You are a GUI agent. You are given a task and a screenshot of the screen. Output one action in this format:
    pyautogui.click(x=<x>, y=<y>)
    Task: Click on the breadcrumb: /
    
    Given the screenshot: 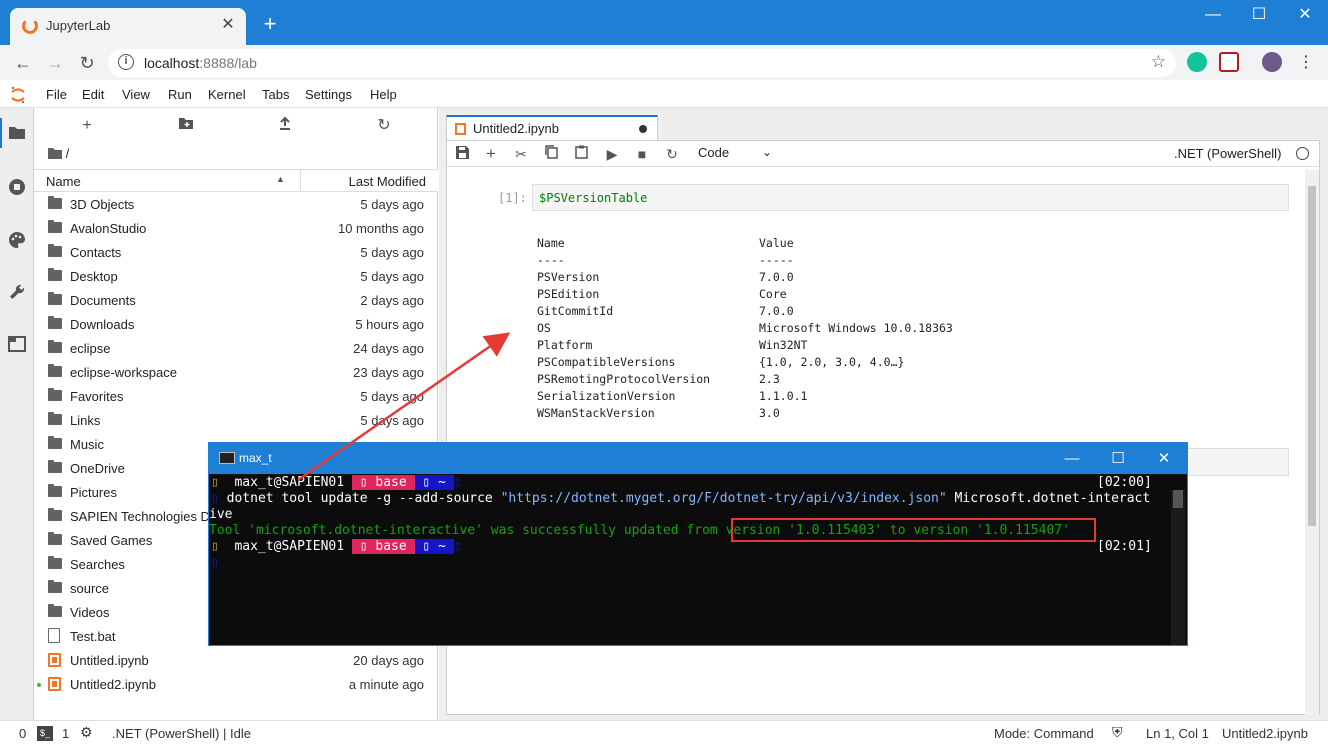 What is the action you would take?
    pyautogui.click(x=58, y=153)
    